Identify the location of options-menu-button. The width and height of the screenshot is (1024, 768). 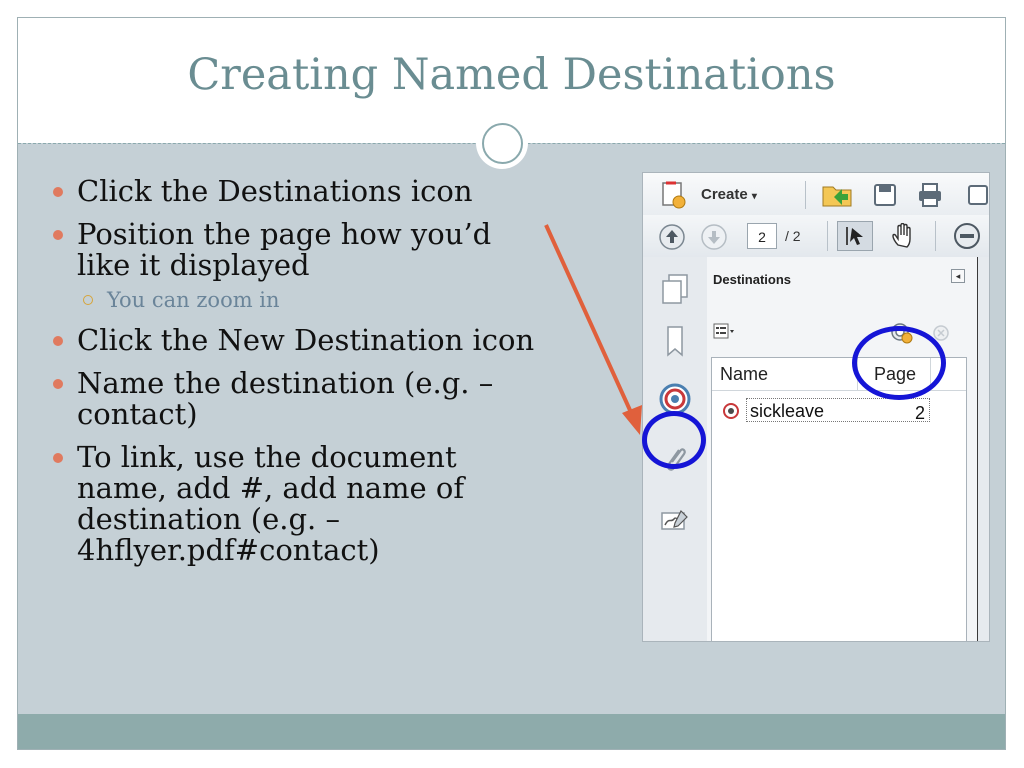
(728, 332).